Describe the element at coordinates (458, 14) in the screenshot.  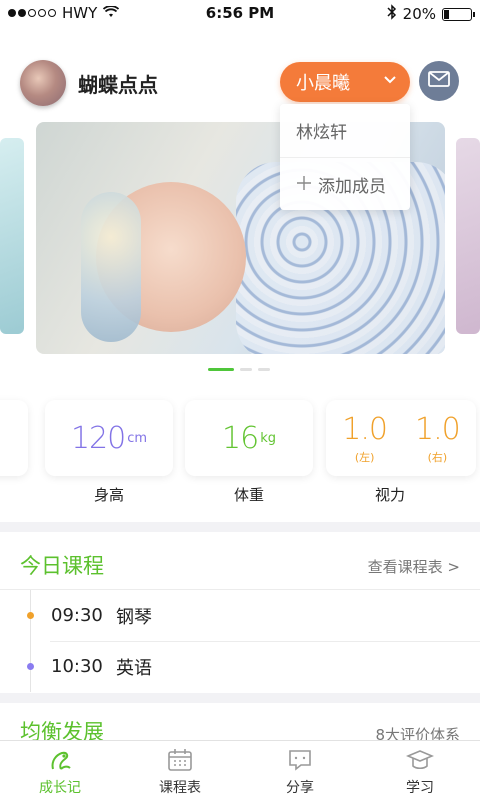
I see `battery-icon` at that location.